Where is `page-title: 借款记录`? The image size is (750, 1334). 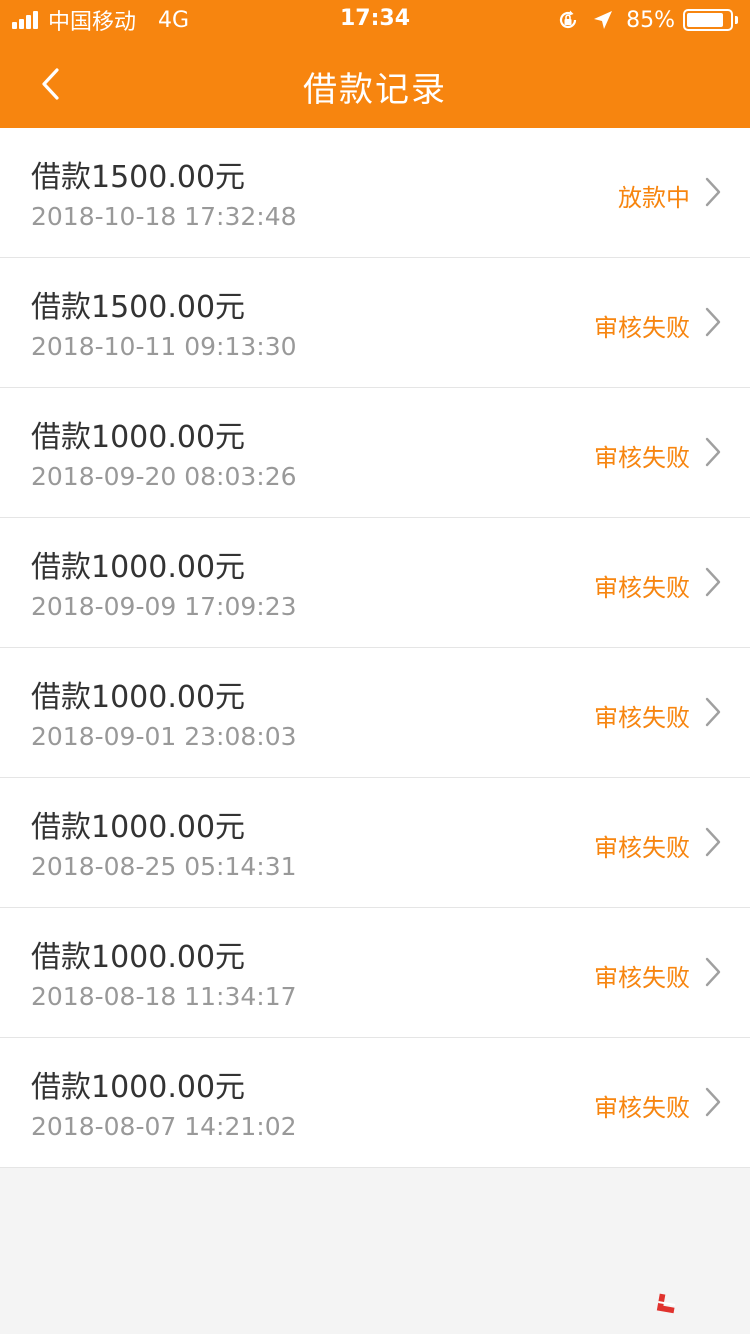
page-title: 借款记录 is located at coordinates (375, 90).